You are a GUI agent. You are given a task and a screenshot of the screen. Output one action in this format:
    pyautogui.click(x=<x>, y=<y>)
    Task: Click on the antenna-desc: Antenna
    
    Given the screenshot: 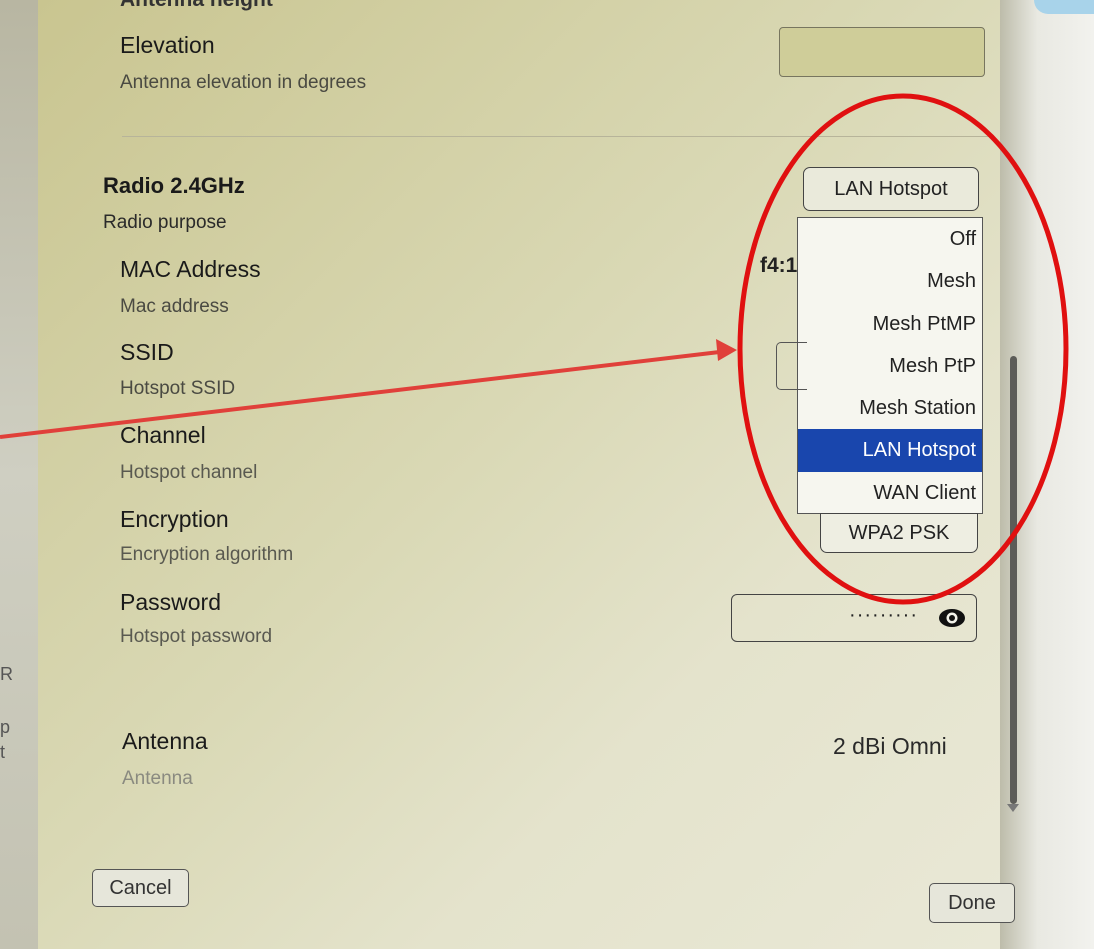 What is the action you would take?
    pyautogui.click(x=157, y=778)
    